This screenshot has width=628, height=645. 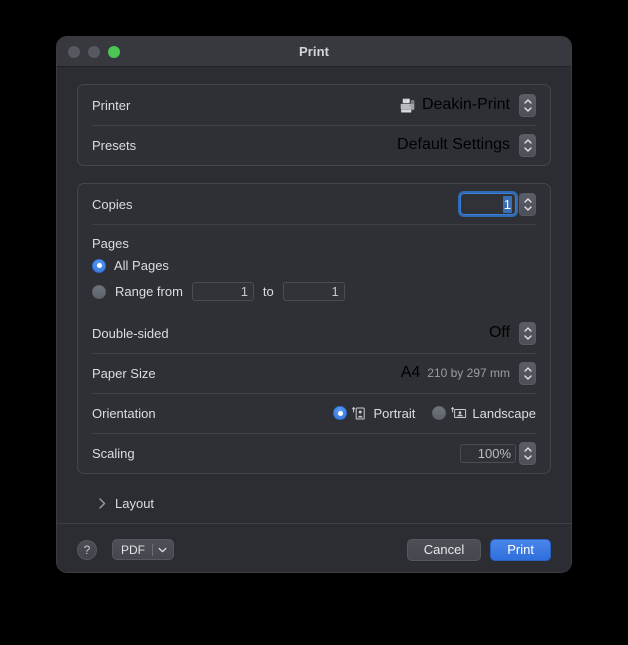 What do you see at coordinates (314, 373) in the screenshot?
I see `paper-size-row: Paper Size A4 210 by 297 mm` at bounding box center [314, 373].